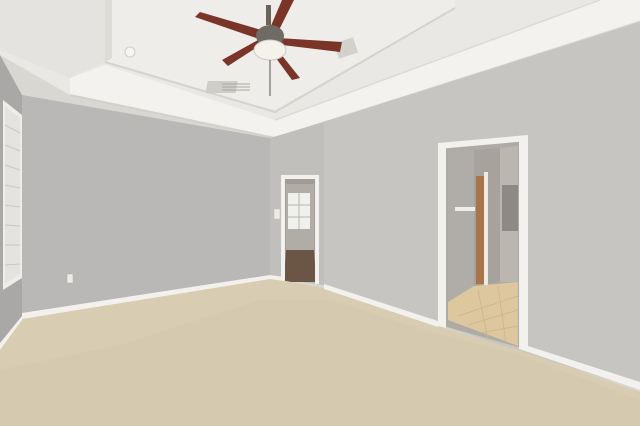 This screenshot has width=640, height=426. What do you see at coordinates (465, 209) in the screenshot?
I see `towel-bar` at bounding box center [465, 209].